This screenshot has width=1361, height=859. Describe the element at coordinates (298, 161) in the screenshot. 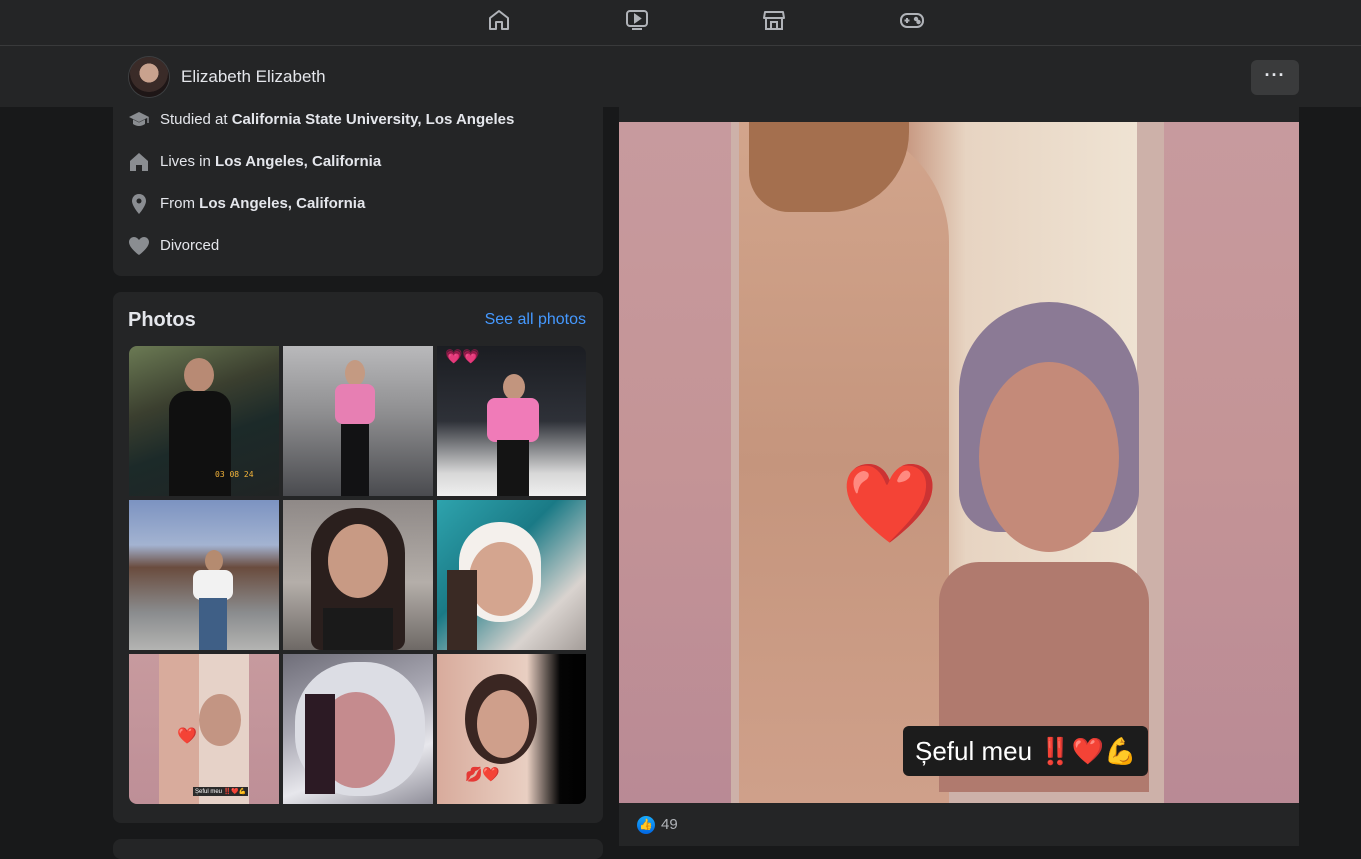

I see `current-city-link: Los Angeles, California` at that location.